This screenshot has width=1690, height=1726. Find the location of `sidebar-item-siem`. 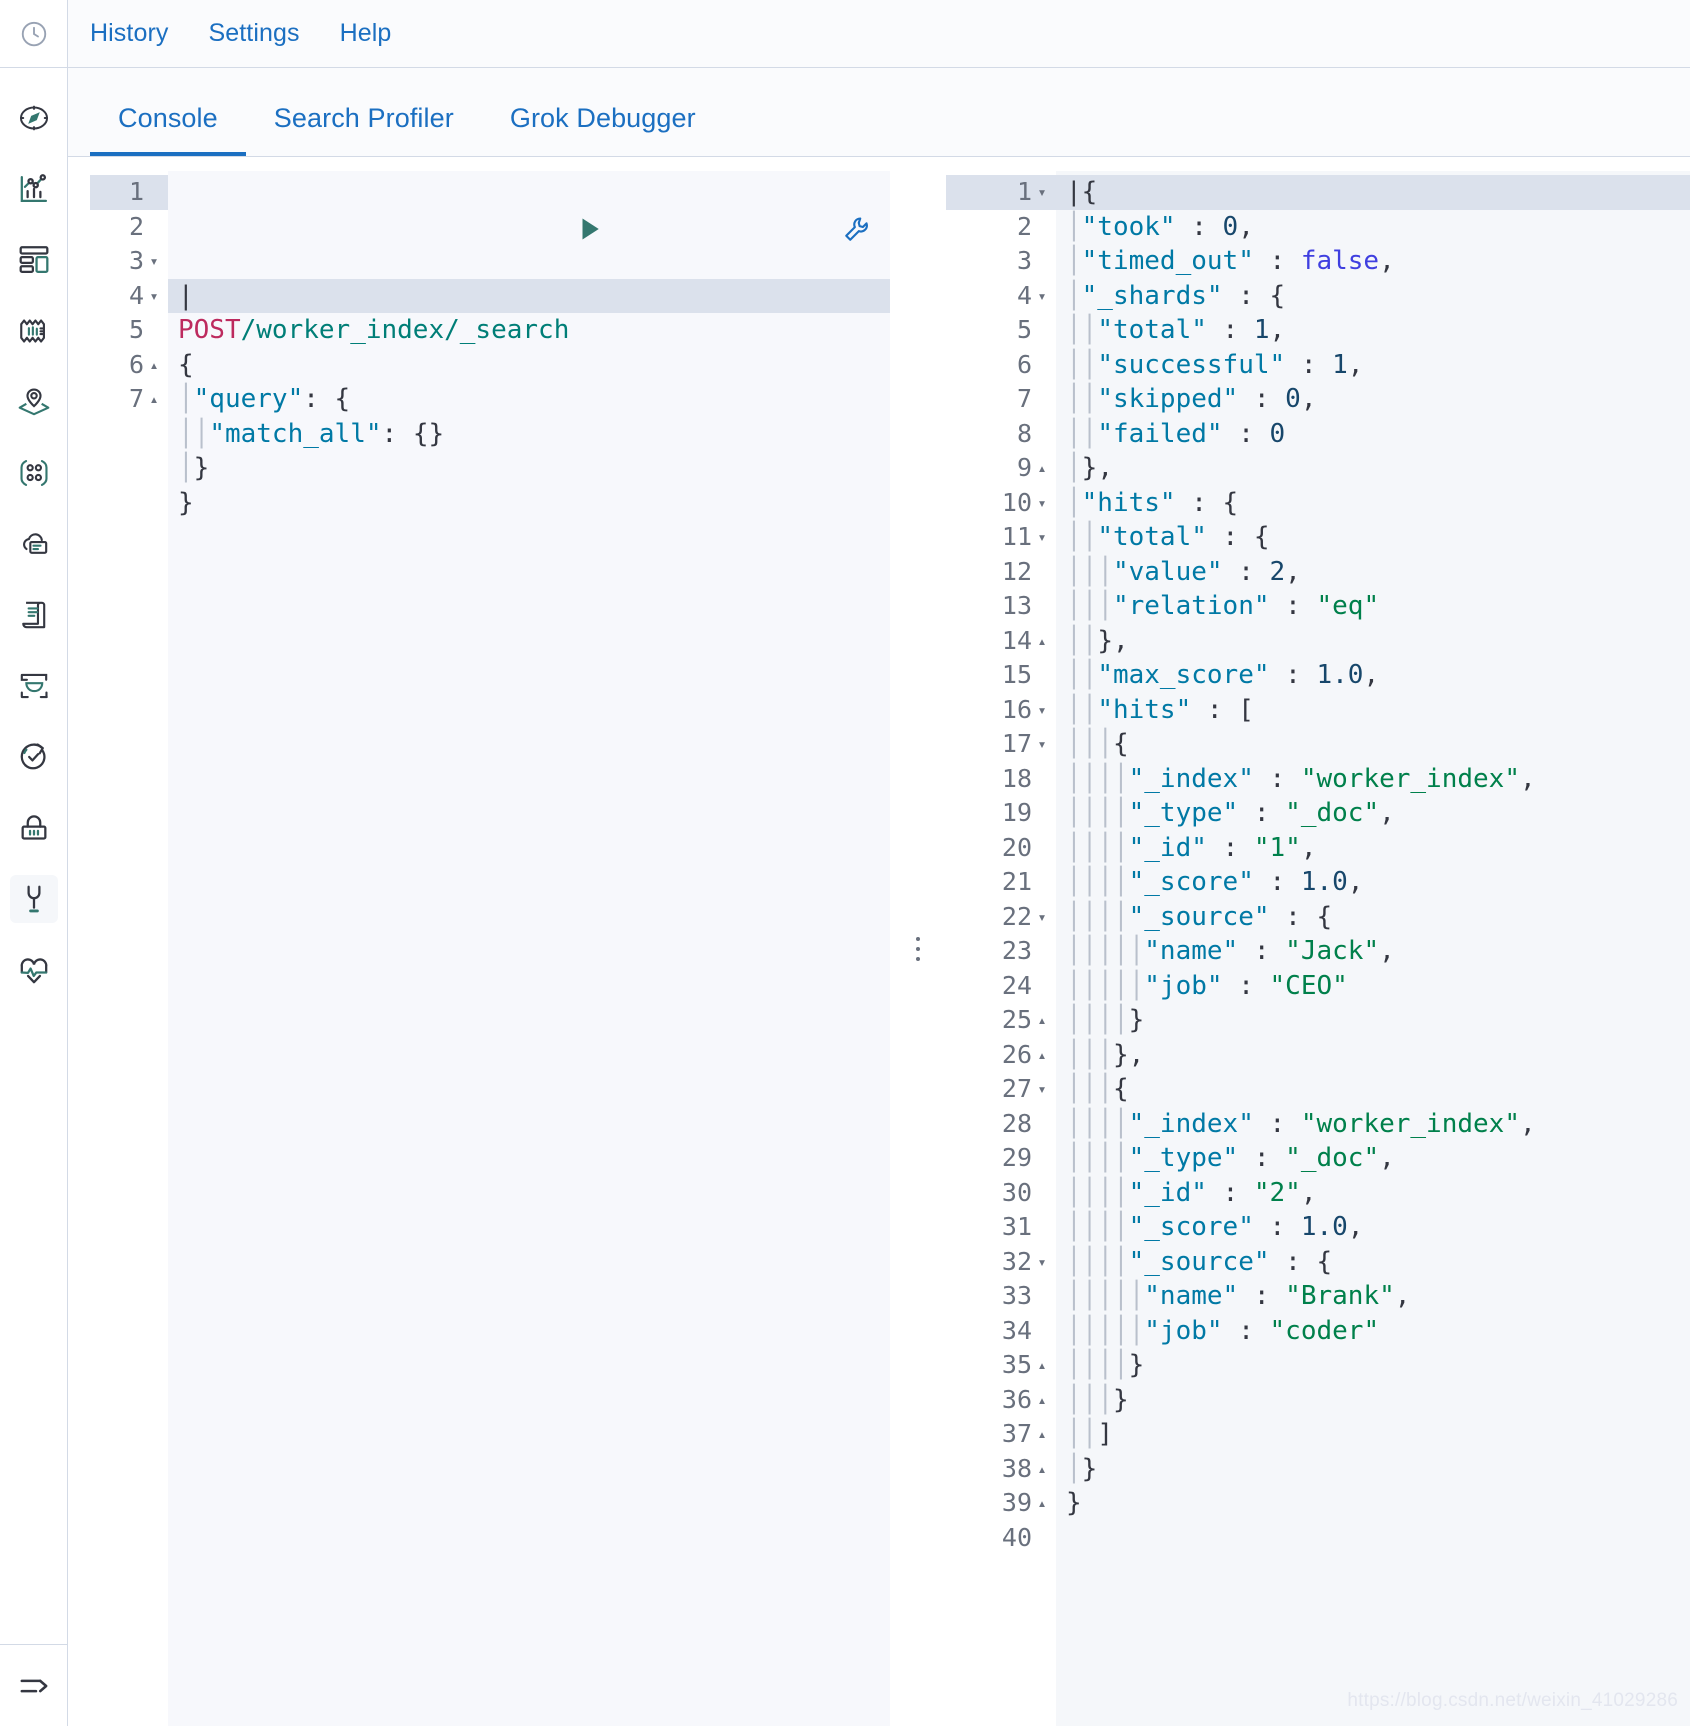

sidebar-item-siem is located at coordinates (34, 828).